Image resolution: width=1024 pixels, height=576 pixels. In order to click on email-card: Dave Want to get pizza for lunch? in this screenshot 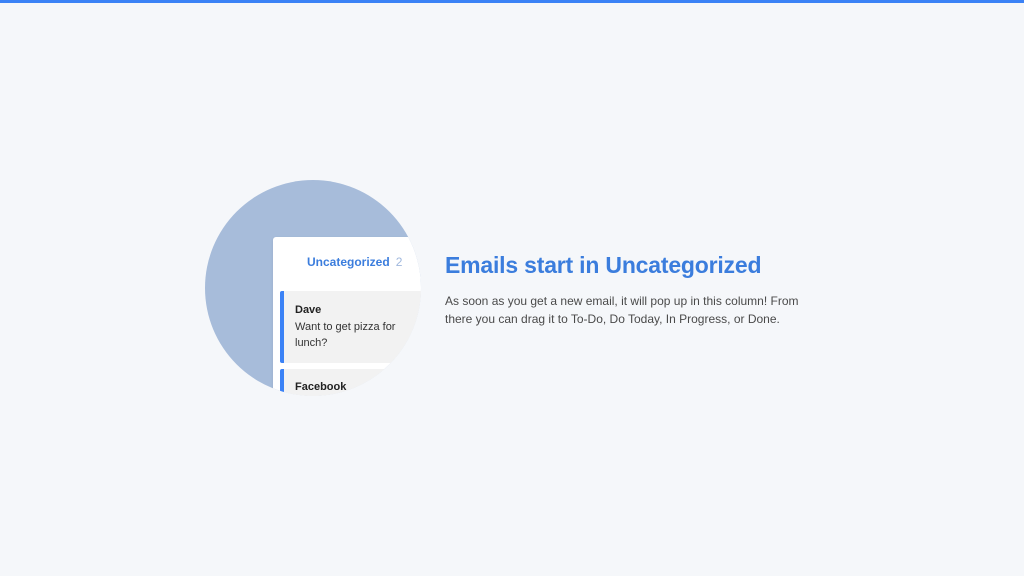, I will do `click(350, 327)`.